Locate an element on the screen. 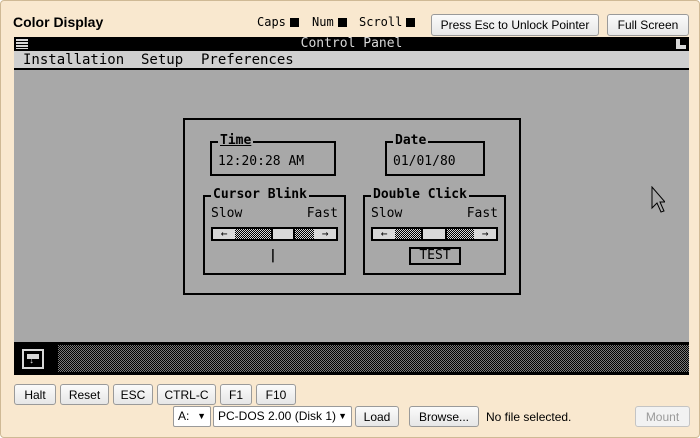 This screenshot has height=438, width=700. double-click-slider: ← → is located at coordinates (434, 234).